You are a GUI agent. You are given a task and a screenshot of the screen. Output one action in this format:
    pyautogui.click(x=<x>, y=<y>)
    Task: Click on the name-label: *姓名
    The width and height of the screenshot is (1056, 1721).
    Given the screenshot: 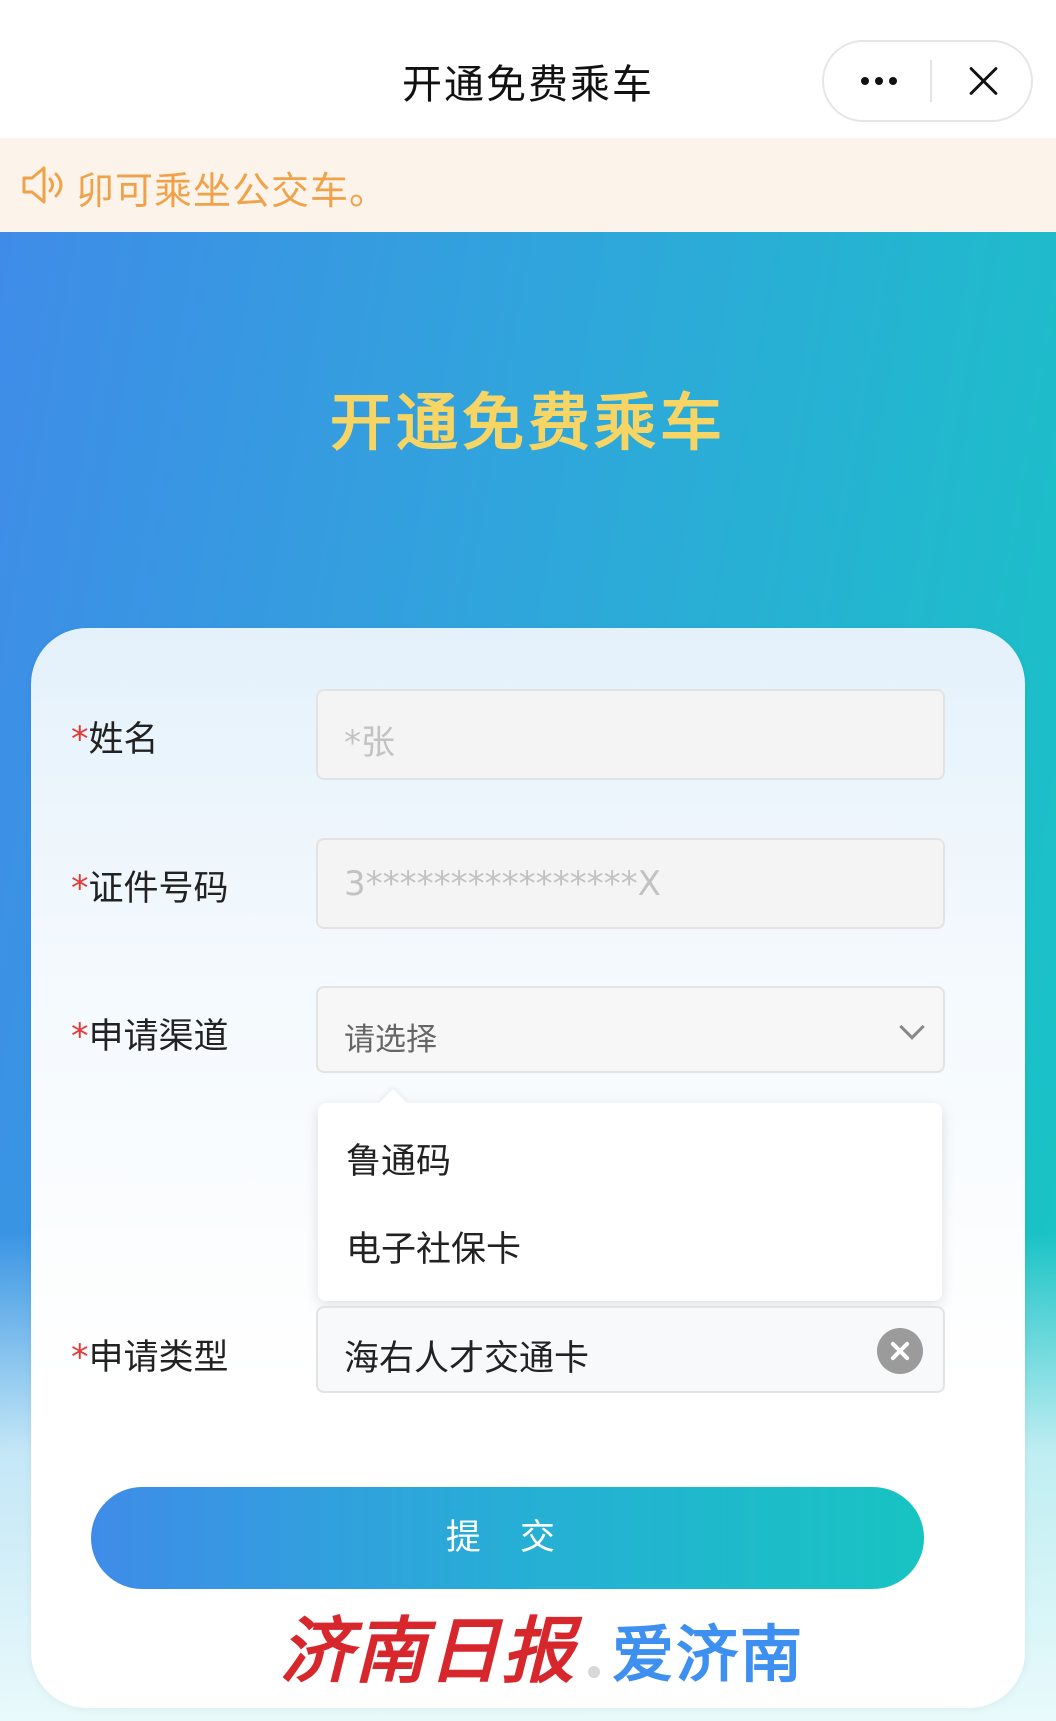 What is the action you would take?
    pyautogui.click(x=115, y=736)
    